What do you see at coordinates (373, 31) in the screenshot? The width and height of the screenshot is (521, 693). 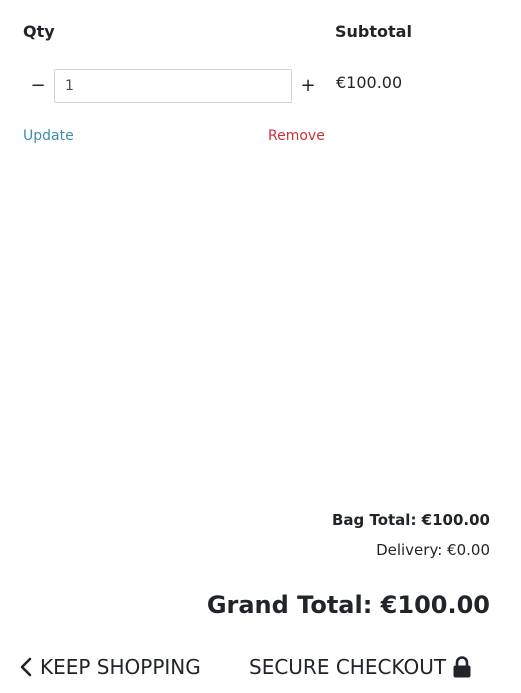 I see `subtotal-column-header: Subtotal` at bounding box center [373, 31].